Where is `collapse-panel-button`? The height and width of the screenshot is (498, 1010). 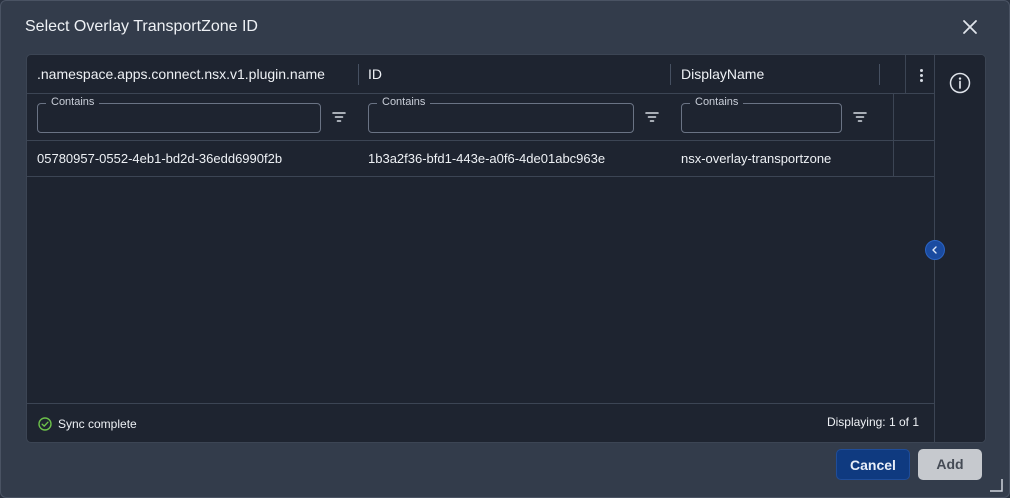 collapse-panel-button is located at coordinates (935, 250).